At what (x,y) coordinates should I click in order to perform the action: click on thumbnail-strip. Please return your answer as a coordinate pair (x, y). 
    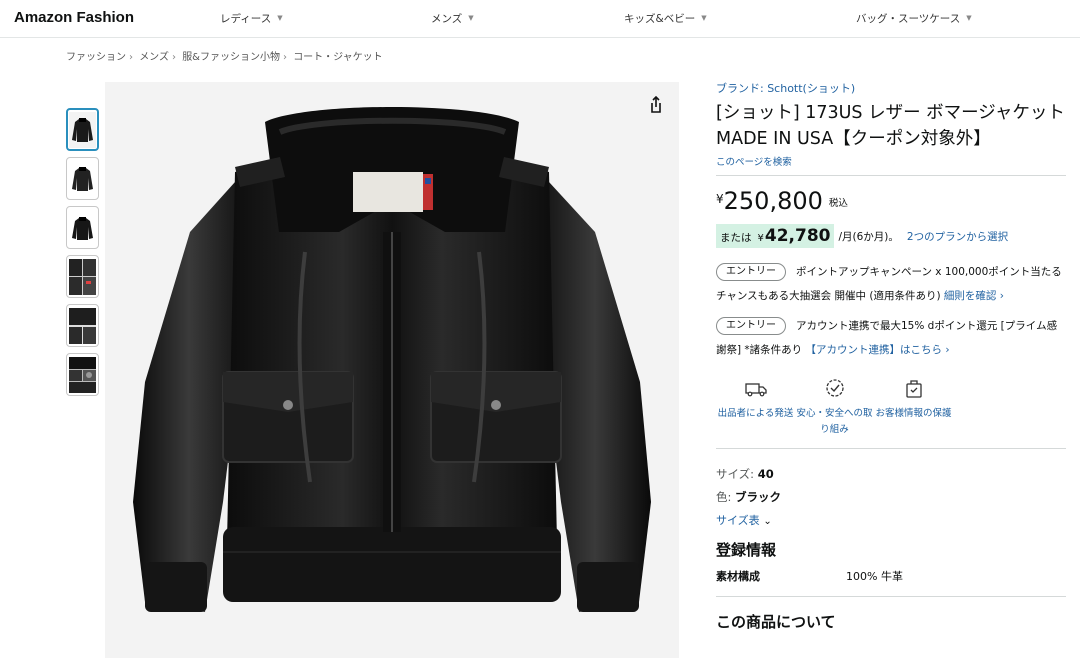
    Looking at the image, I should click on (82, 255).